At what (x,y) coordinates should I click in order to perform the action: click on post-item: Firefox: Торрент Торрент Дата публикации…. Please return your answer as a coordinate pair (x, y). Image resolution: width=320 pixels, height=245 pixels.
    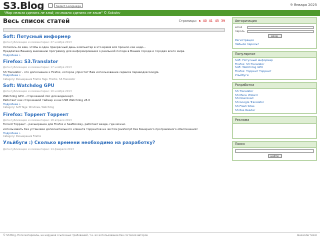
    Looking at the image, I should click on (114, 126).